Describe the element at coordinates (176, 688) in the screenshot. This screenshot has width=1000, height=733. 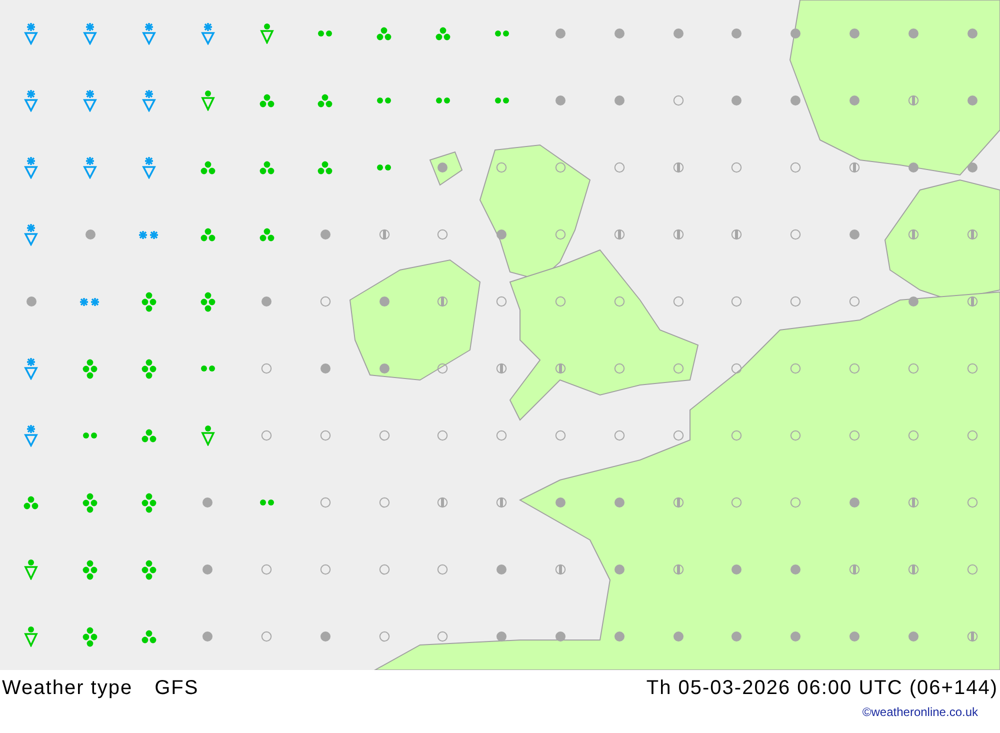
I see `model-name: GFS` at that location.